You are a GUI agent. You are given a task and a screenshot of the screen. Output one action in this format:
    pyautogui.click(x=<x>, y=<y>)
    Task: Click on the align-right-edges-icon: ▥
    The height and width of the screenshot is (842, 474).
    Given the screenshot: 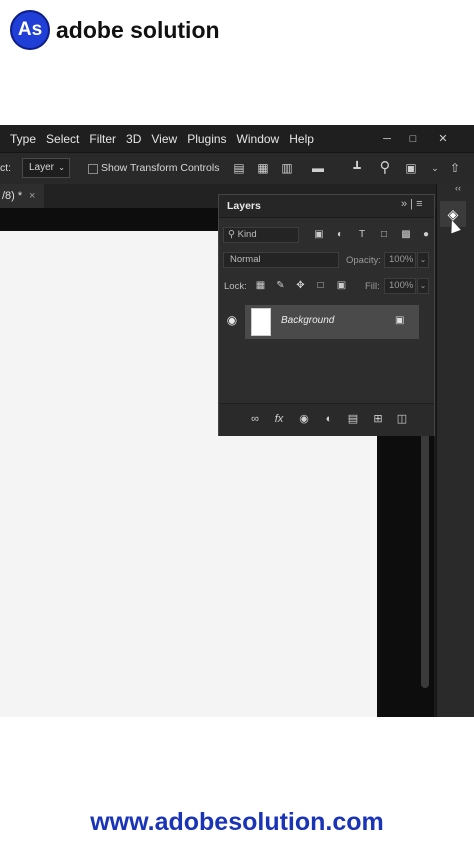 What is the action you would take?
    pyautogui.click(x=287, y=168)
    